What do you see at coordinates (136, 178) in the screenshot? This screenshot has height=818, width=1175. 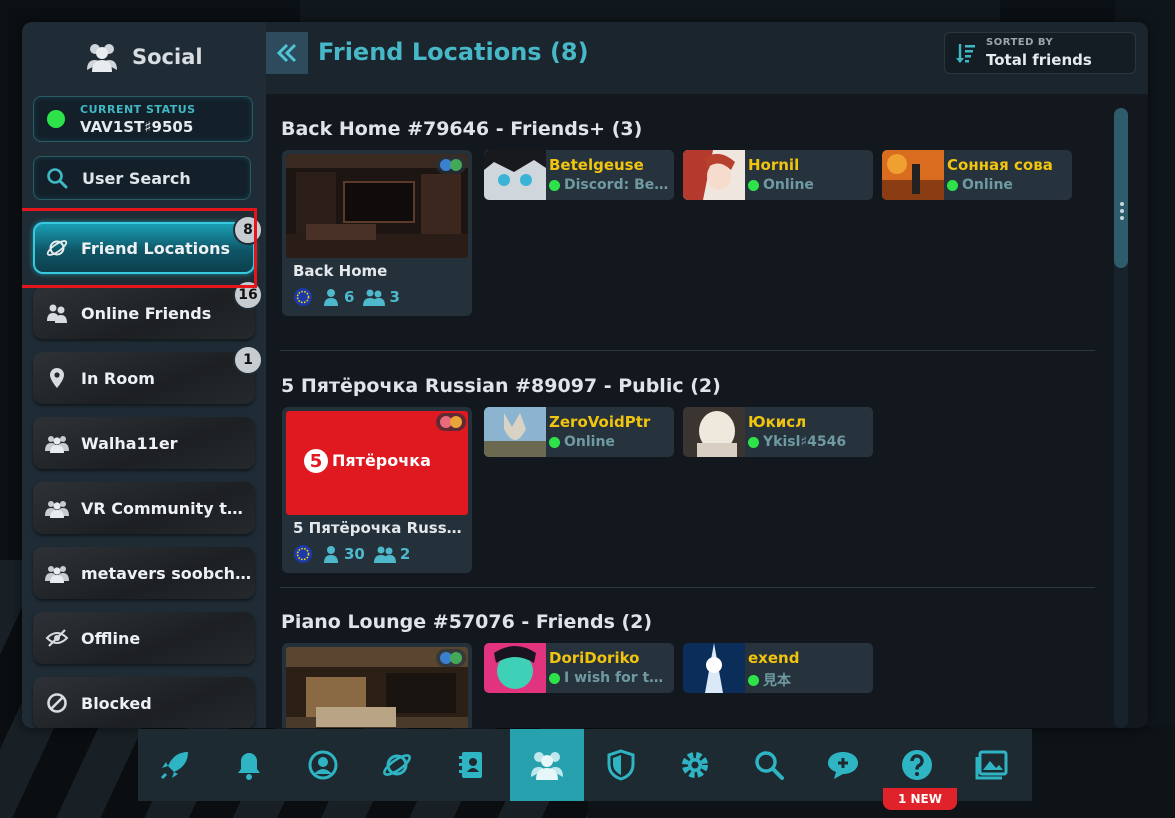 I see `user-search-label: User Search` at bounding box center [136, 178].